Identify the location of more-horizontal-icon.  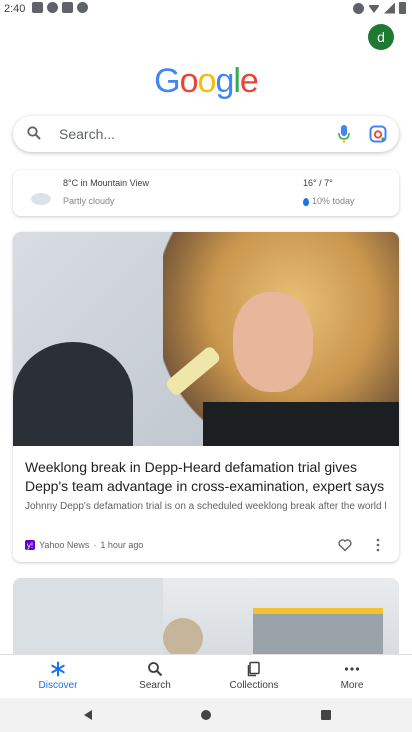
(352, 669).